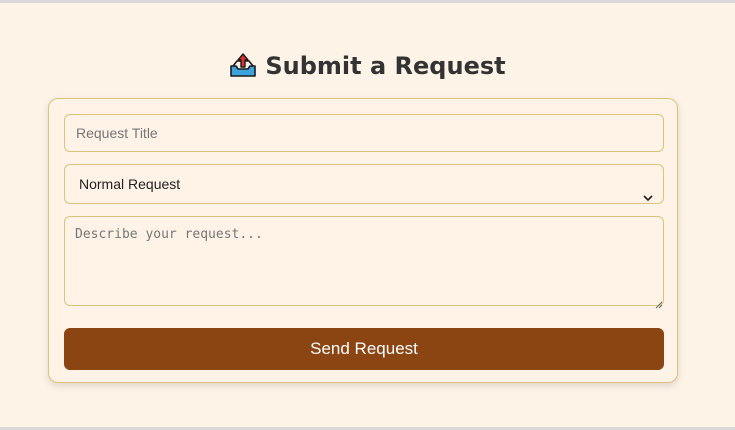 This screenshot has width=735, height=430. What do you see at coordinates (659, 302) in the screenshot?
I see `resize-grip-icon` at bounding box center [659, 302].